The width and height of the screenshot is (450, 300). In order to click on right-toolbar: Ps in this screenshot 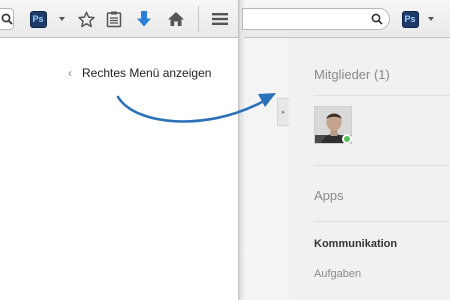, I will do `click(346, 19)`.